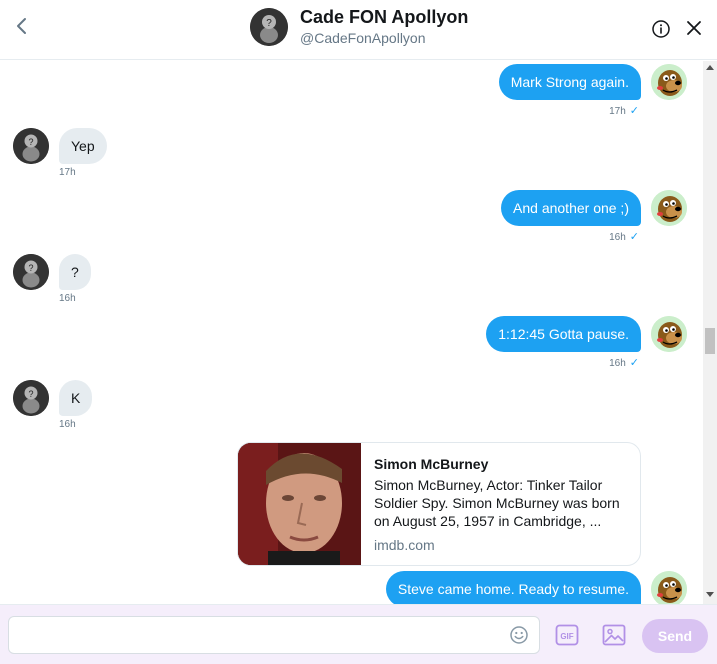 The image size is (717, 664). I want to click on info-button, so click(661, 29).